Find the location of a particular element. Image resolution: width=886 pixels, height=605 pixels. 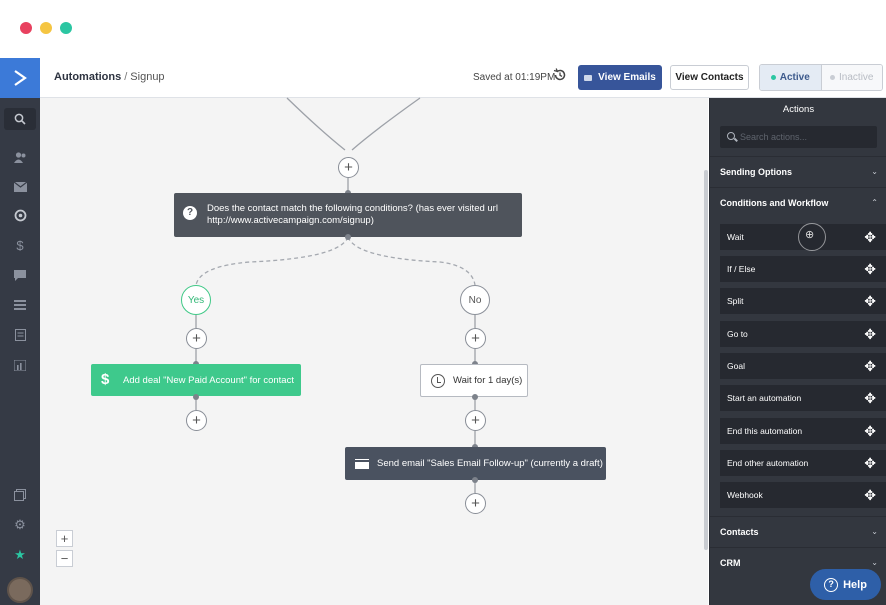

action-item-end-other-automation: End other automation ✥ is located at coordinates (803, 463).